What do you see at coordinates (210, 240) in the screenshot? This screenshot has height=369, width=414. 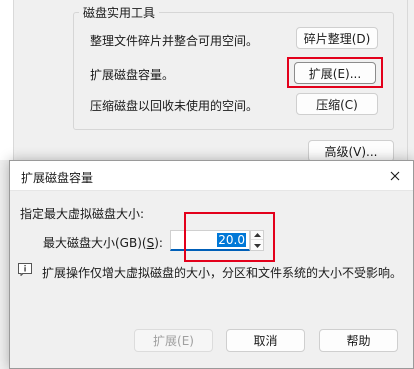 I see `max-size-input: 20.0` at bounding box center [210, 240].